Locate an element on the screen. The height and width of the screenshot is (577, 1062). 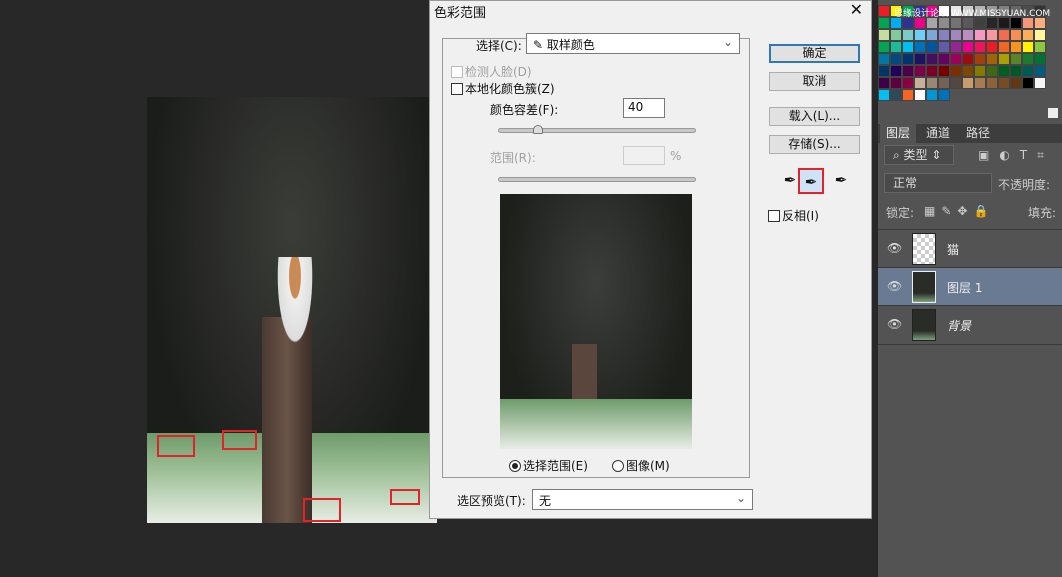
invert-checkbox: 反相(I) is located at coordinates (793, 215).